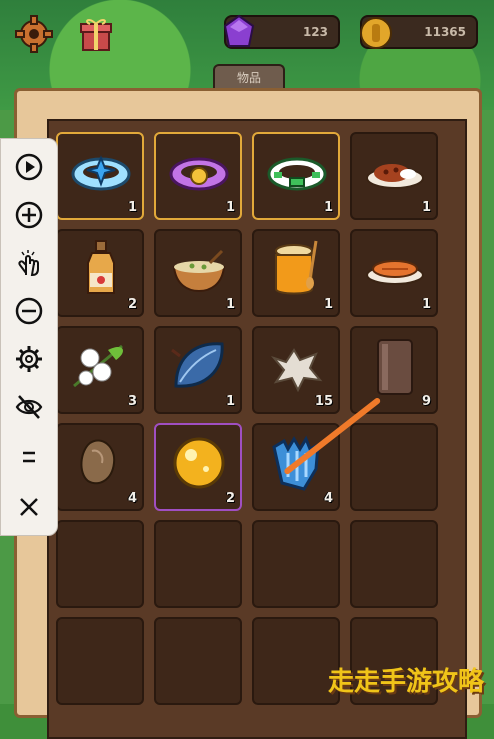 The width and height of the screenshot is (494, 739). I want to click on inventory-slot: 9, so click(394, 370).